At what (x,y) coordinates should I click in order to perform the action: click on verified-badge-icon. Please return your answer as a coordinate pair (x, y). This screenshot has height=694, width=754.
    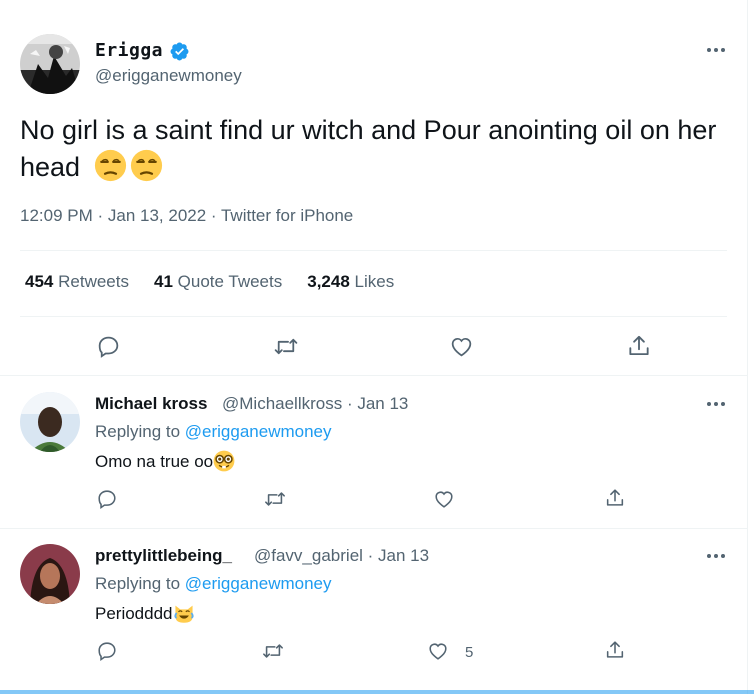
    Looking at the image, I should click on (179, 51).